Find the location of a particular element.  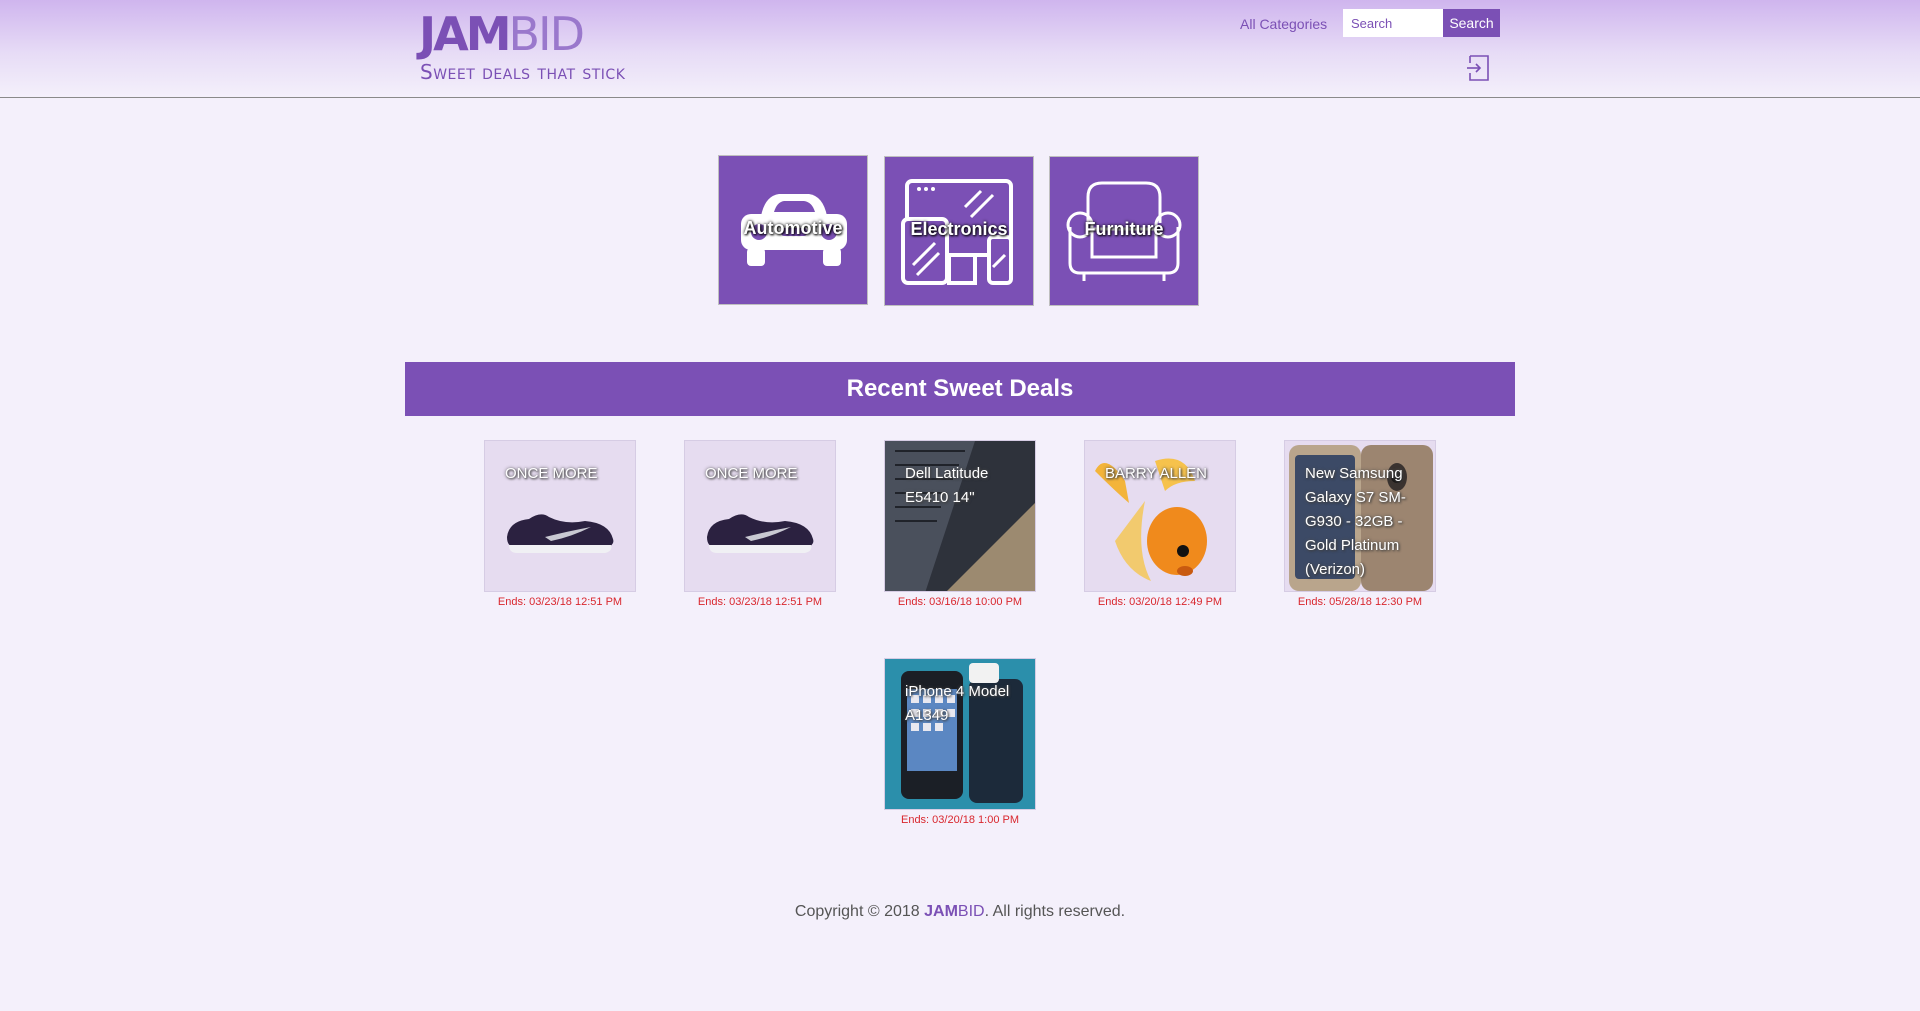

sign-in-icon is located at coordinates (1478, 68).